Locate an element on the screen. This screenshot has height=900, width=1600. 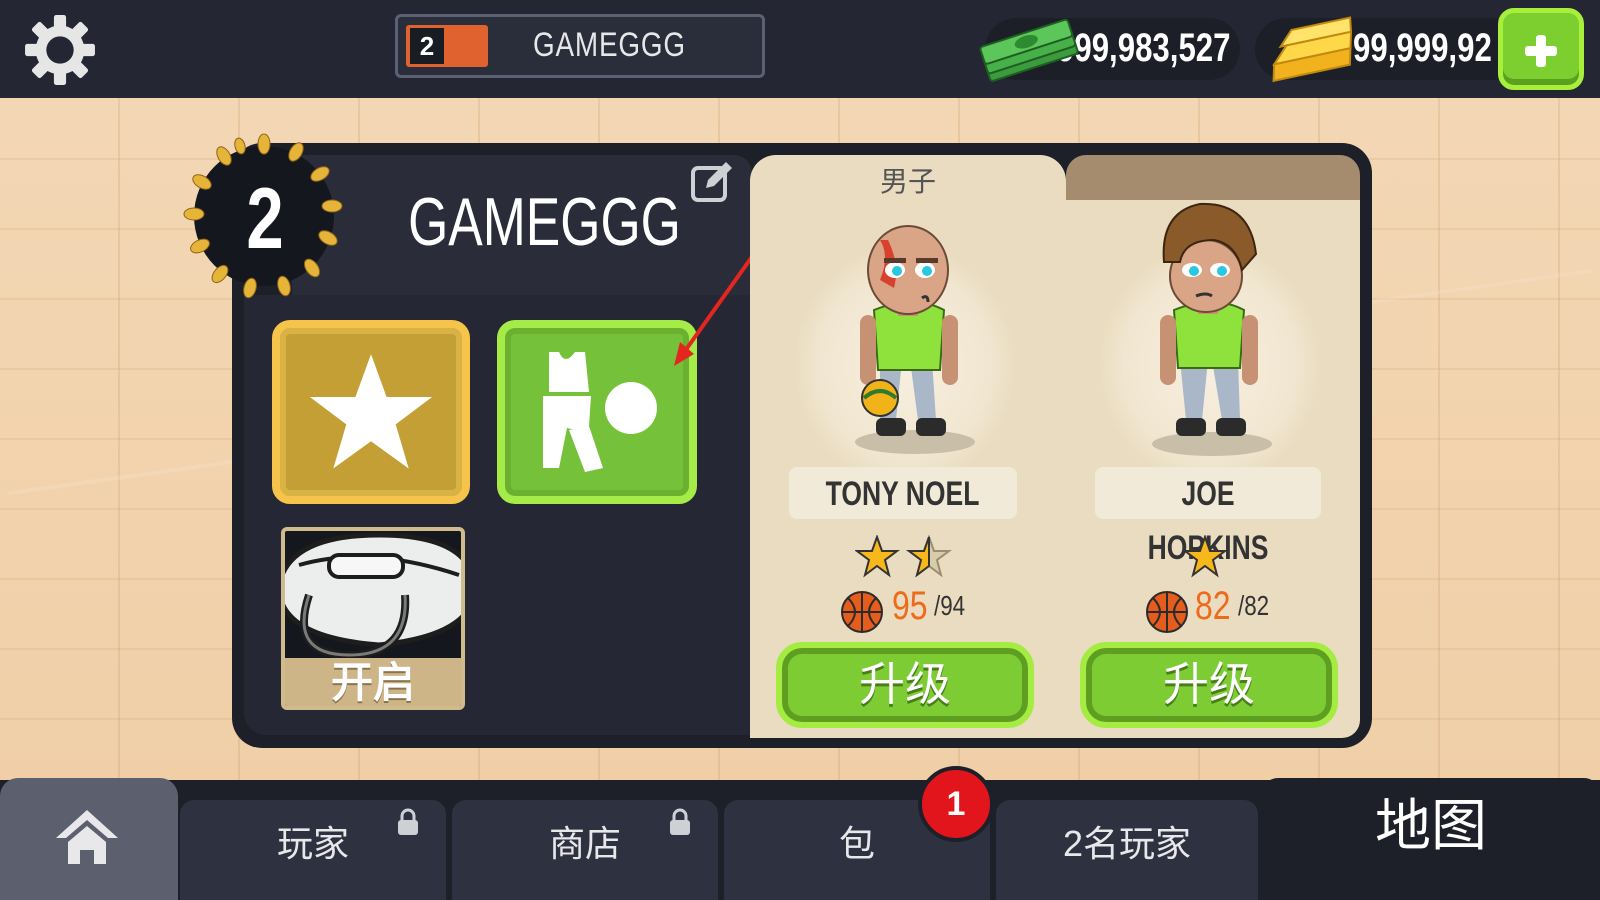
home-icon is located at coordinates (87, 837).